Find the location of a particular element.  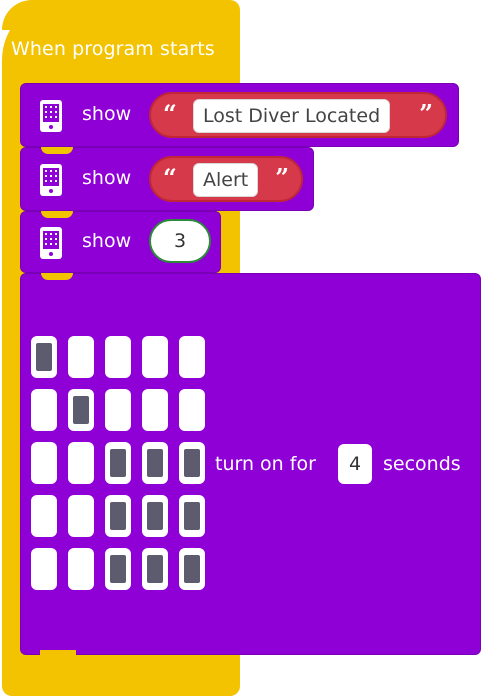

seconds-label: seconds is located at coordinates (422, 464).